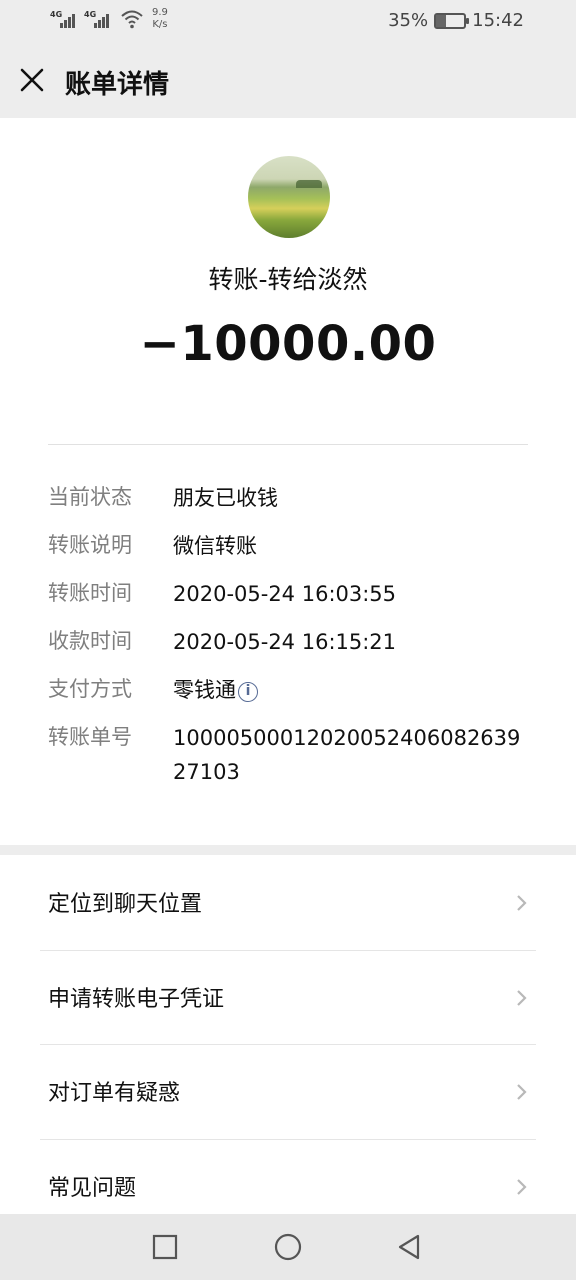  What do you see at coordinates (165, 1247) in the screenshot?
I see `square-recents-icon` at bounding box center [165, 1247].